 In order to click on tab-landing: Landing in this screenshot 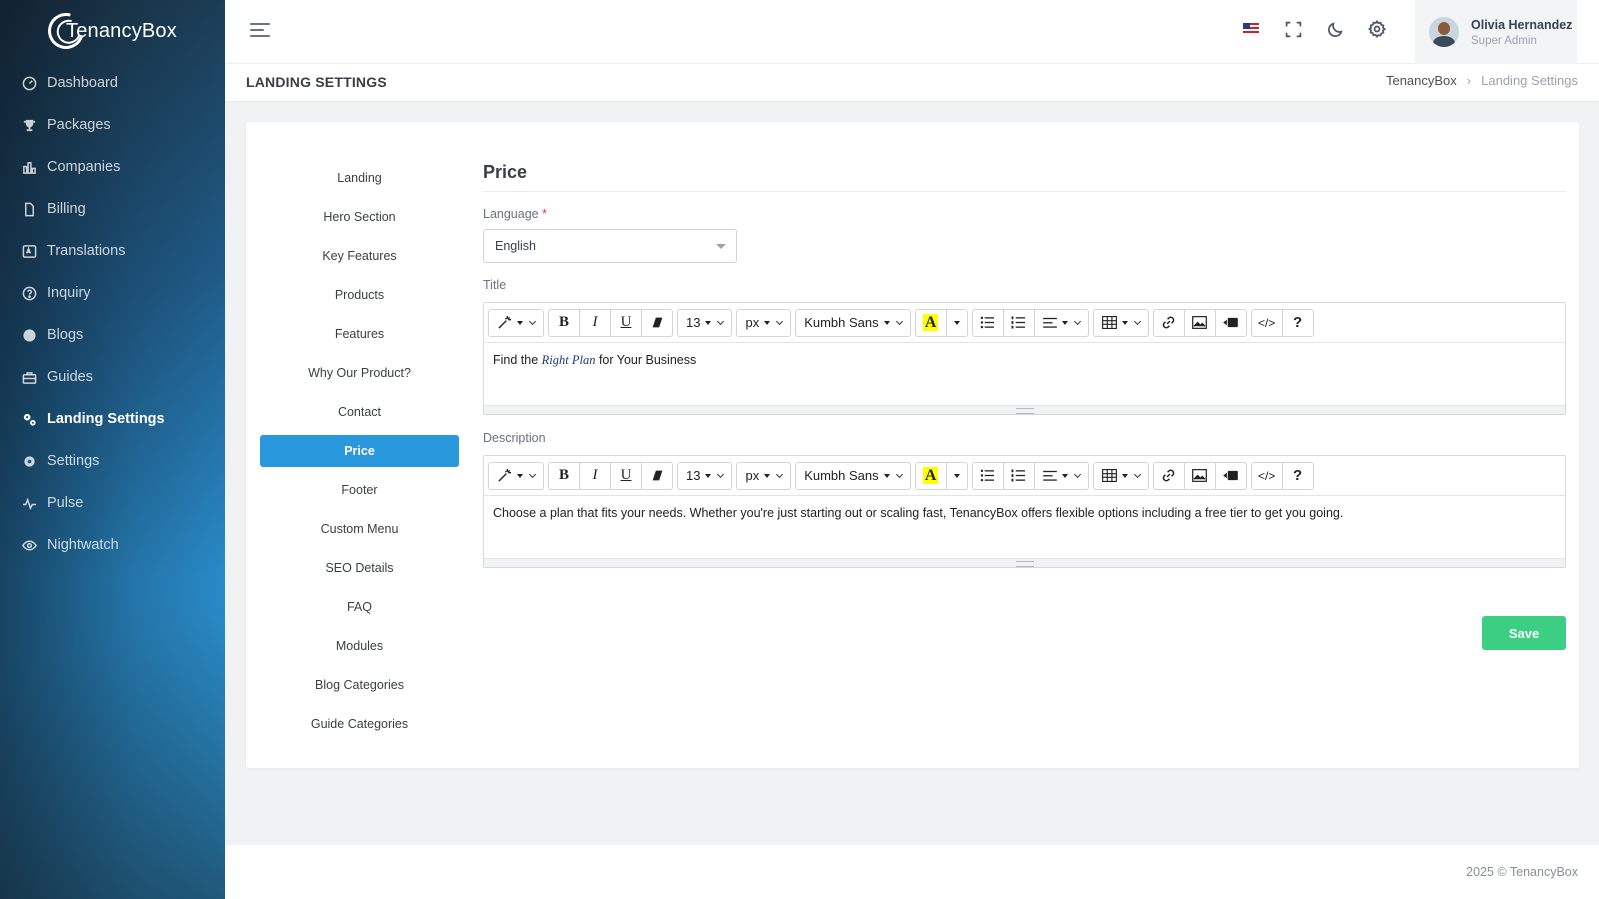, I will do `click(359, 178)`.